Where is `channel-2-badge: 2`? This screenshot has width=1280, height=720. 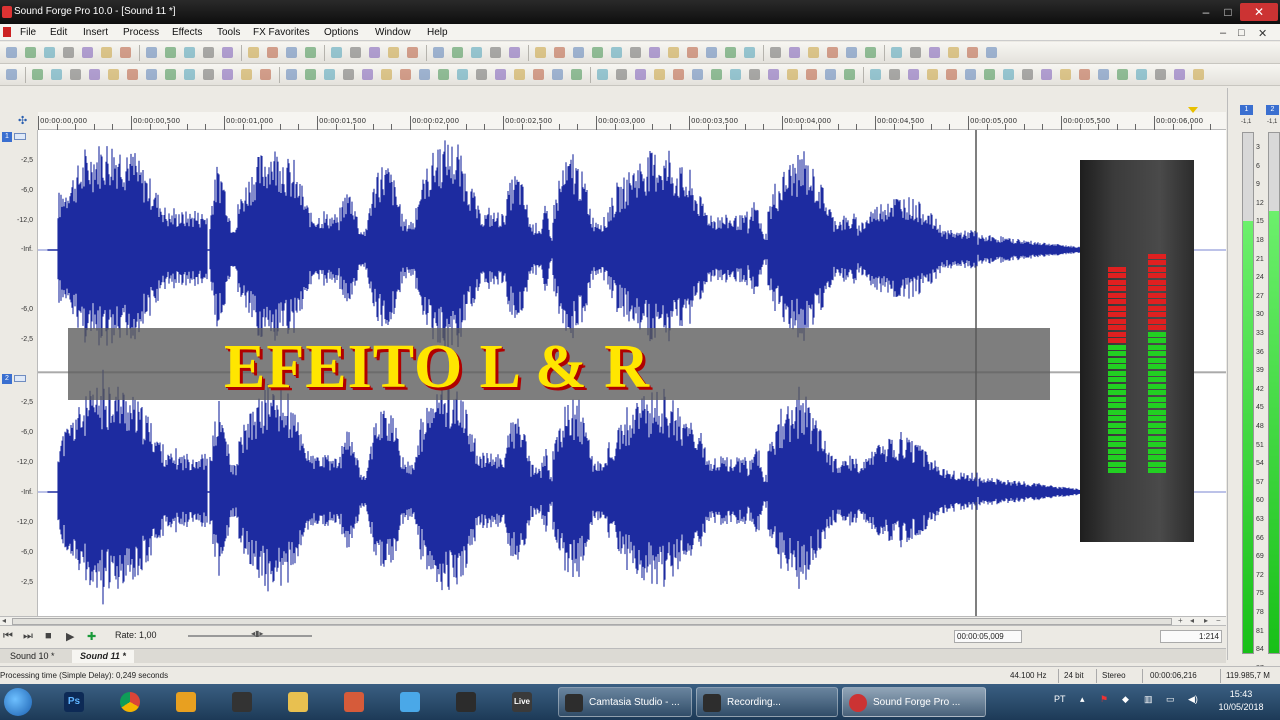 channel-2-badge: 2 is located at coordinates (7, 379).